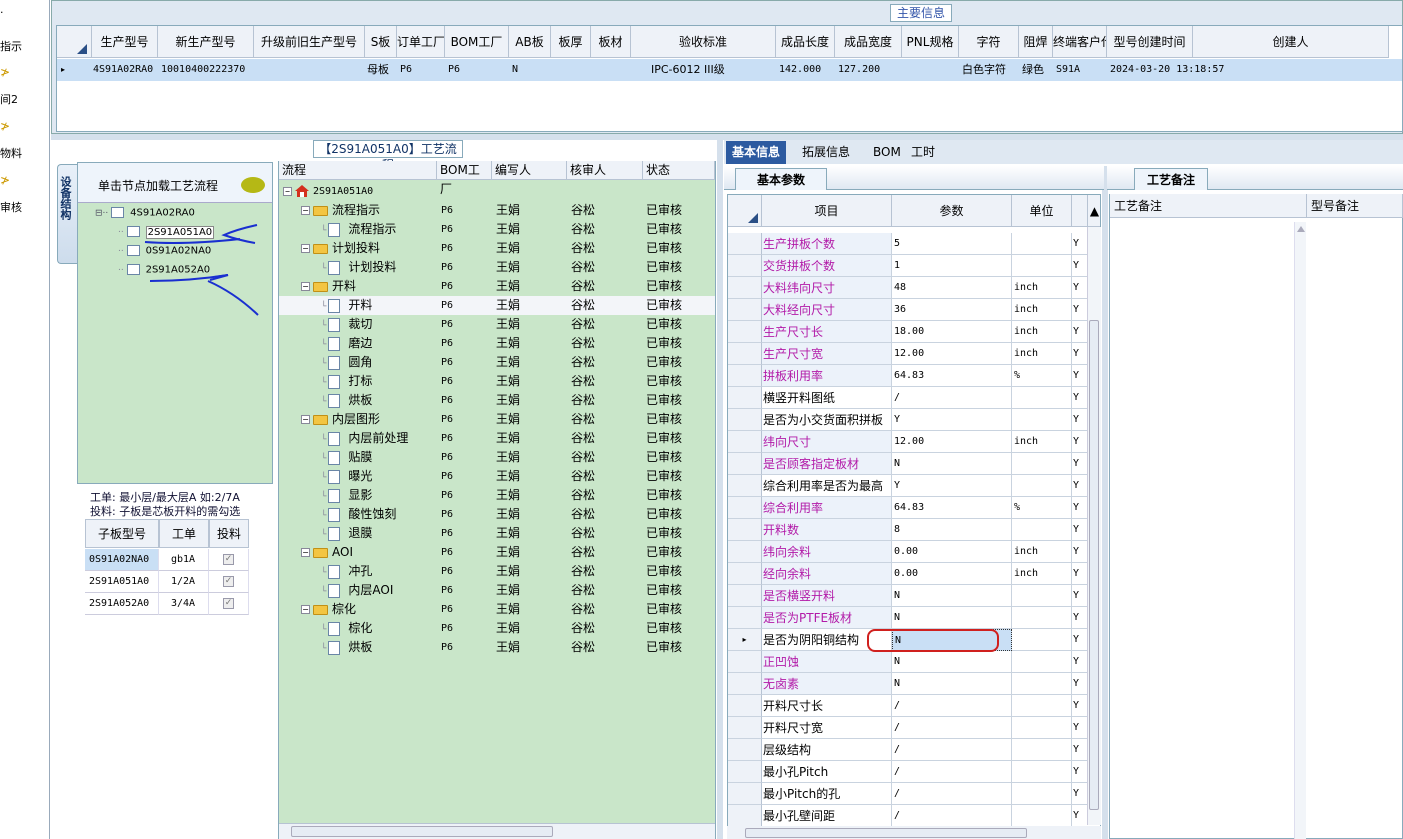 Image resolution: width=1403 pixels, height=839 pixels. Describe the element at coordinates (497, 229) in the screenshot. I see `process-row: └ 流程指示 P6 王娟 谷松 已审核` at that location.